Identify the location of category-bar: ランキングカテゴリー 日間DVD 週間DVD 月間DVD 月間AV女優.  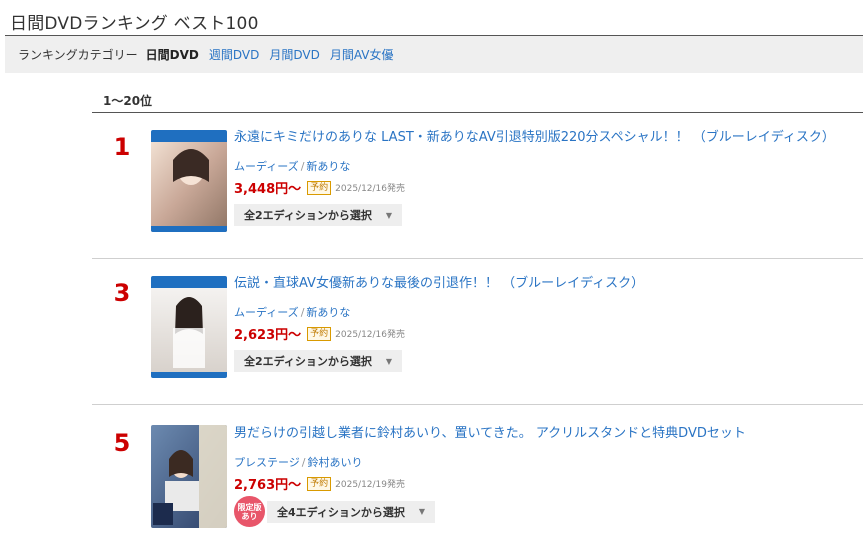
(434, 54).